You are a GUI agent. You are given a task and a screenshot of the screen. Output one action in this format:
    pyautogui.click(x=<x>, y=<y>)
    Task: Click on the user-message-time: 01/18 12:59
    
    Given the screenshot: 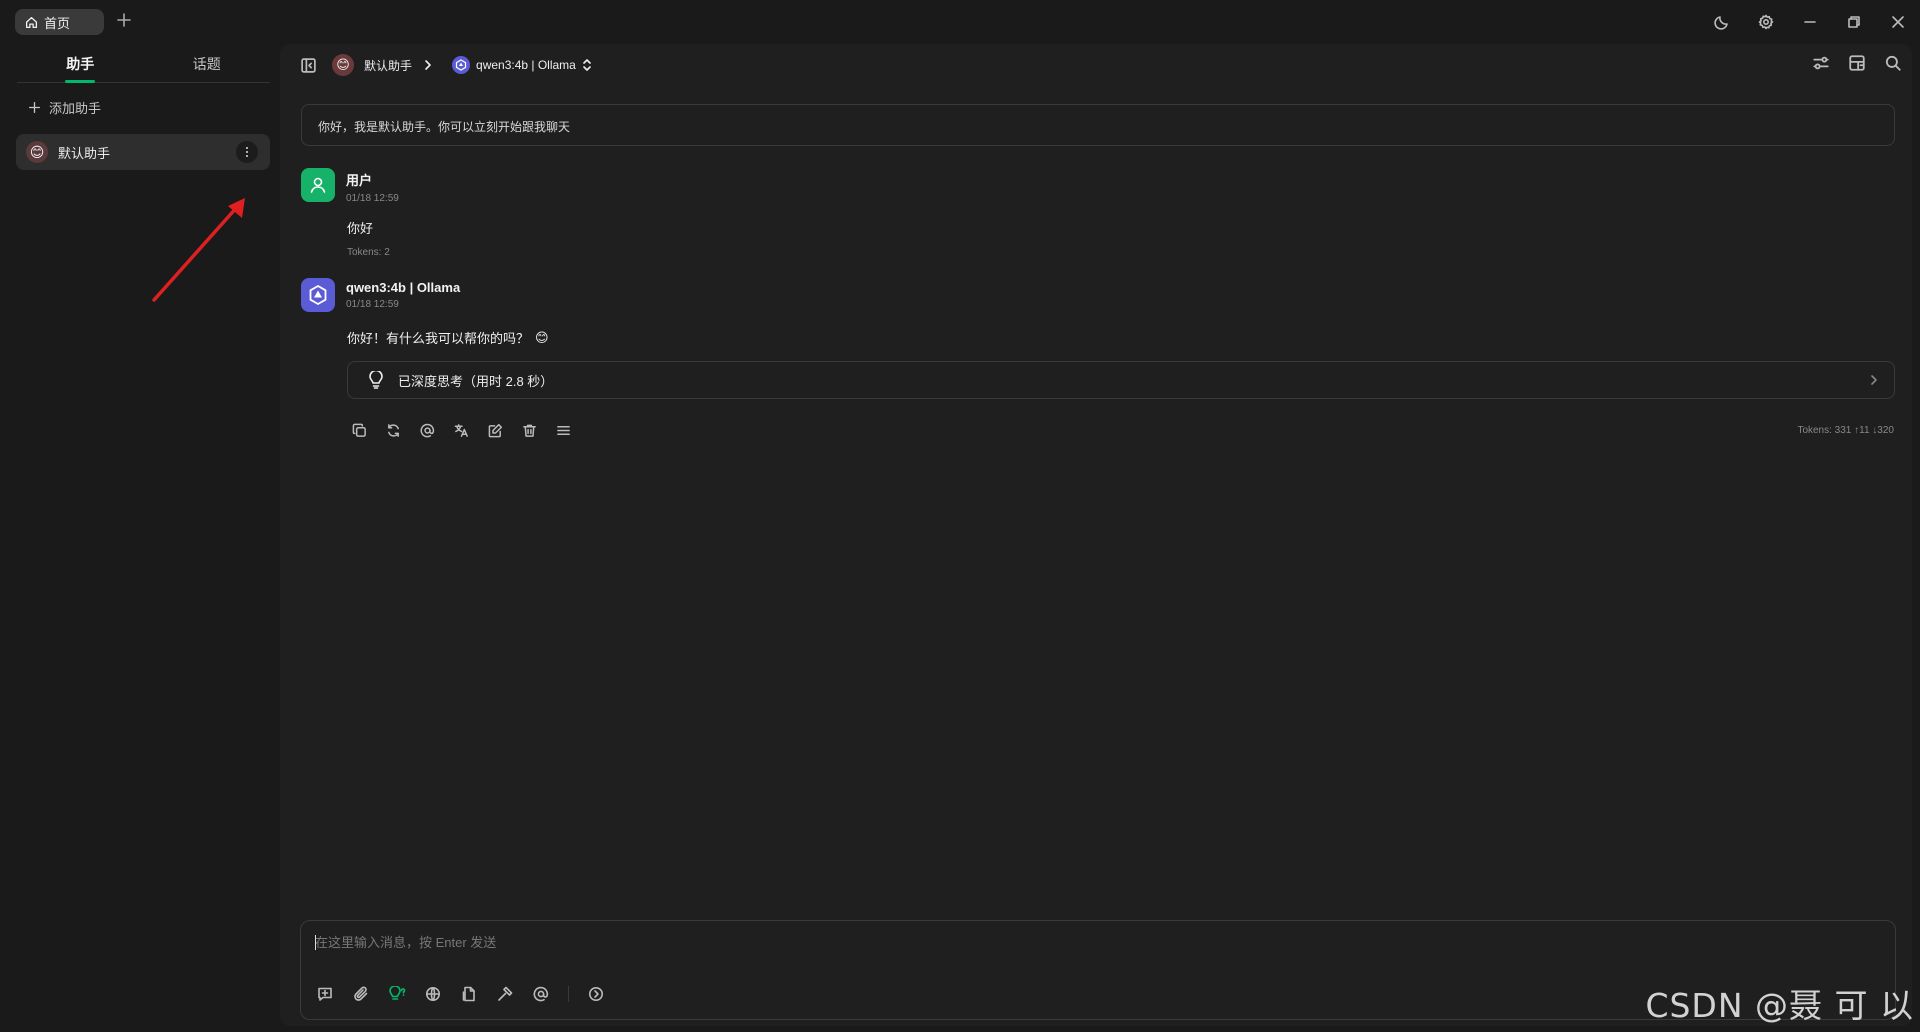 What is the action you would take?
    pyautogui.click(x=372, y=198)
    